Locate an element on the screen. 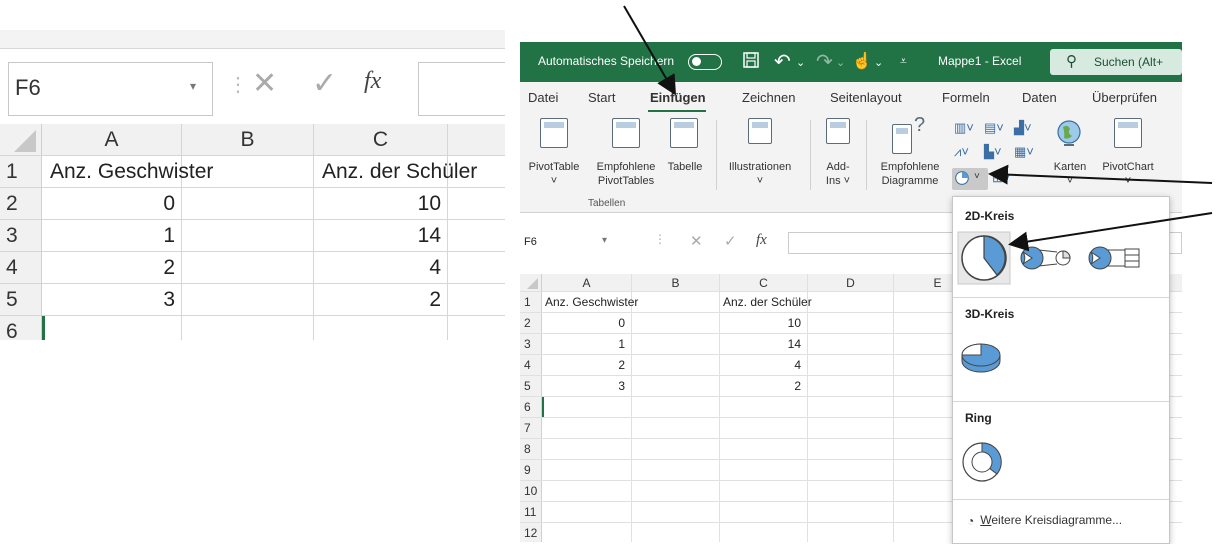  pie-3d-option is located at coordinates (981, 357).